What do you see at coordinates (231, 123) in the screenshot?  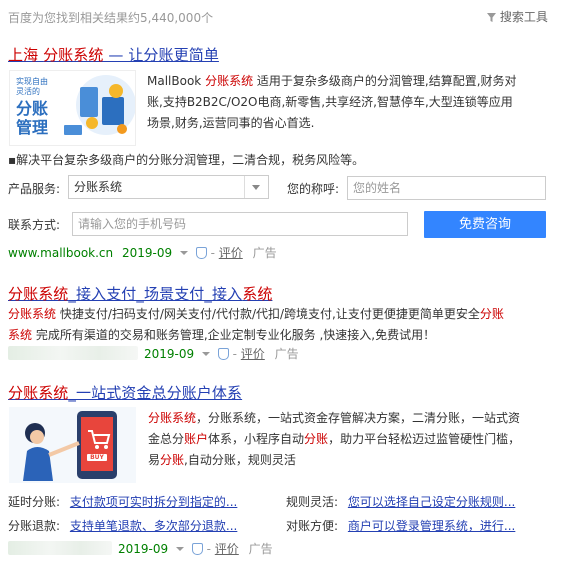 I see `desc-text: 场景,财务,运营同事的省心首选.` at bounding box center [231, 123].